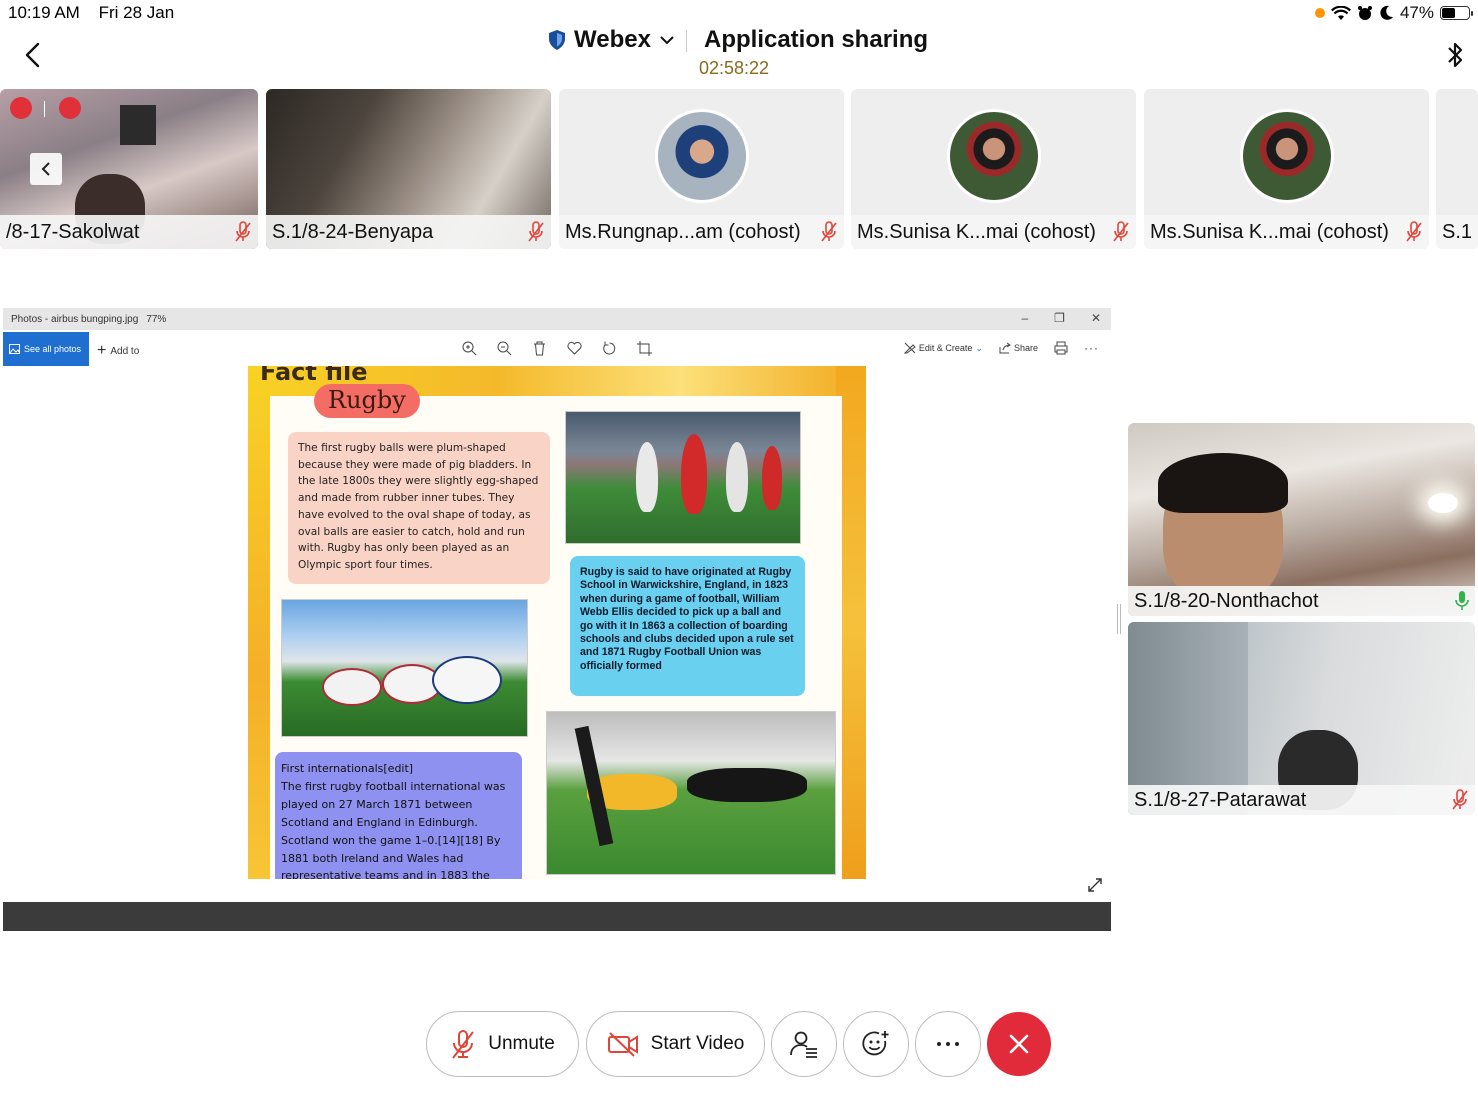 The image size is (1478, 1108). I want to click on chevron-down-icon: ⌄, so click(979, 347).